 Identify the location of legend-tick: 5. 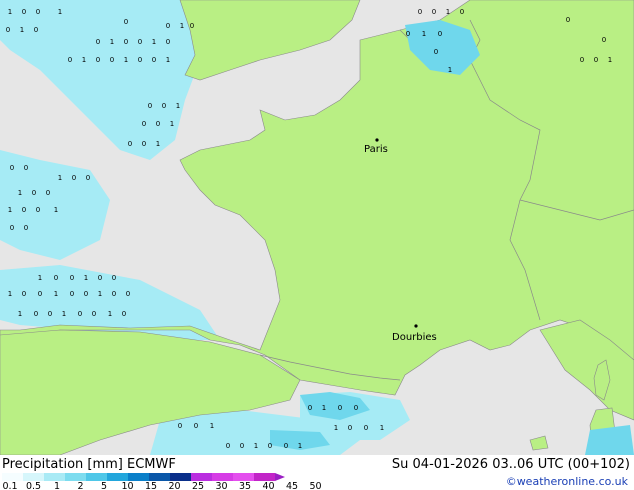
(104, 485).